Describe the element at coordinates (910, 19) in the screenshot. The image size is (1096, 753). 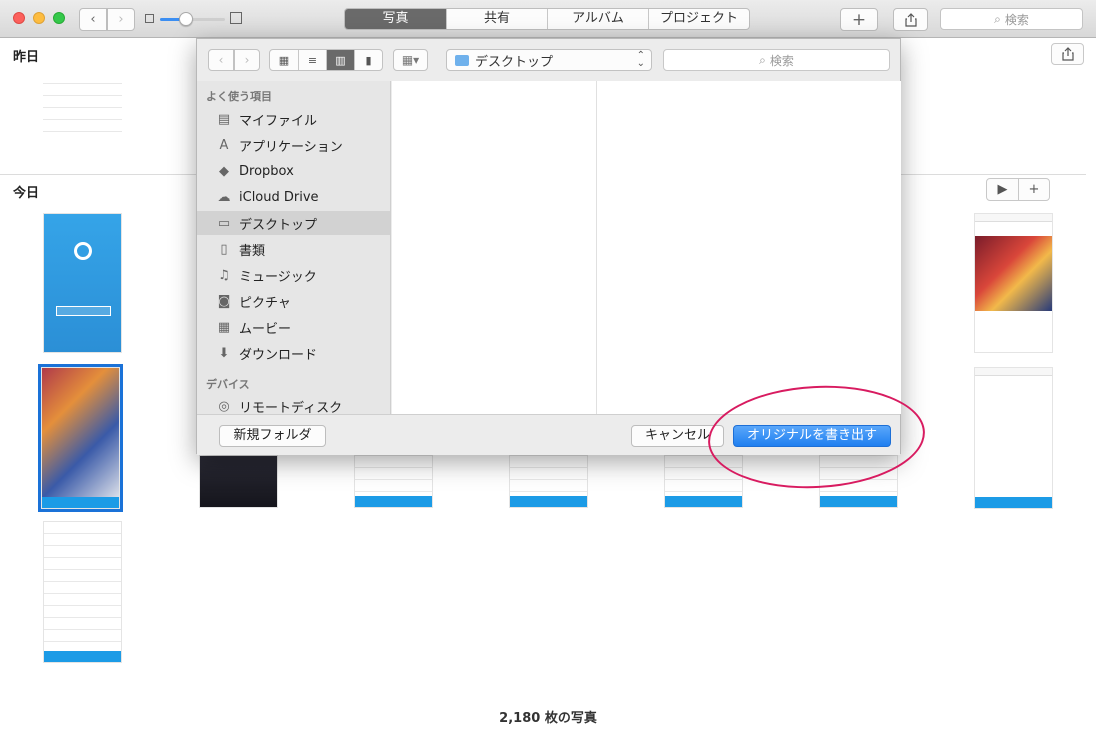
I see `share-button` at that location.